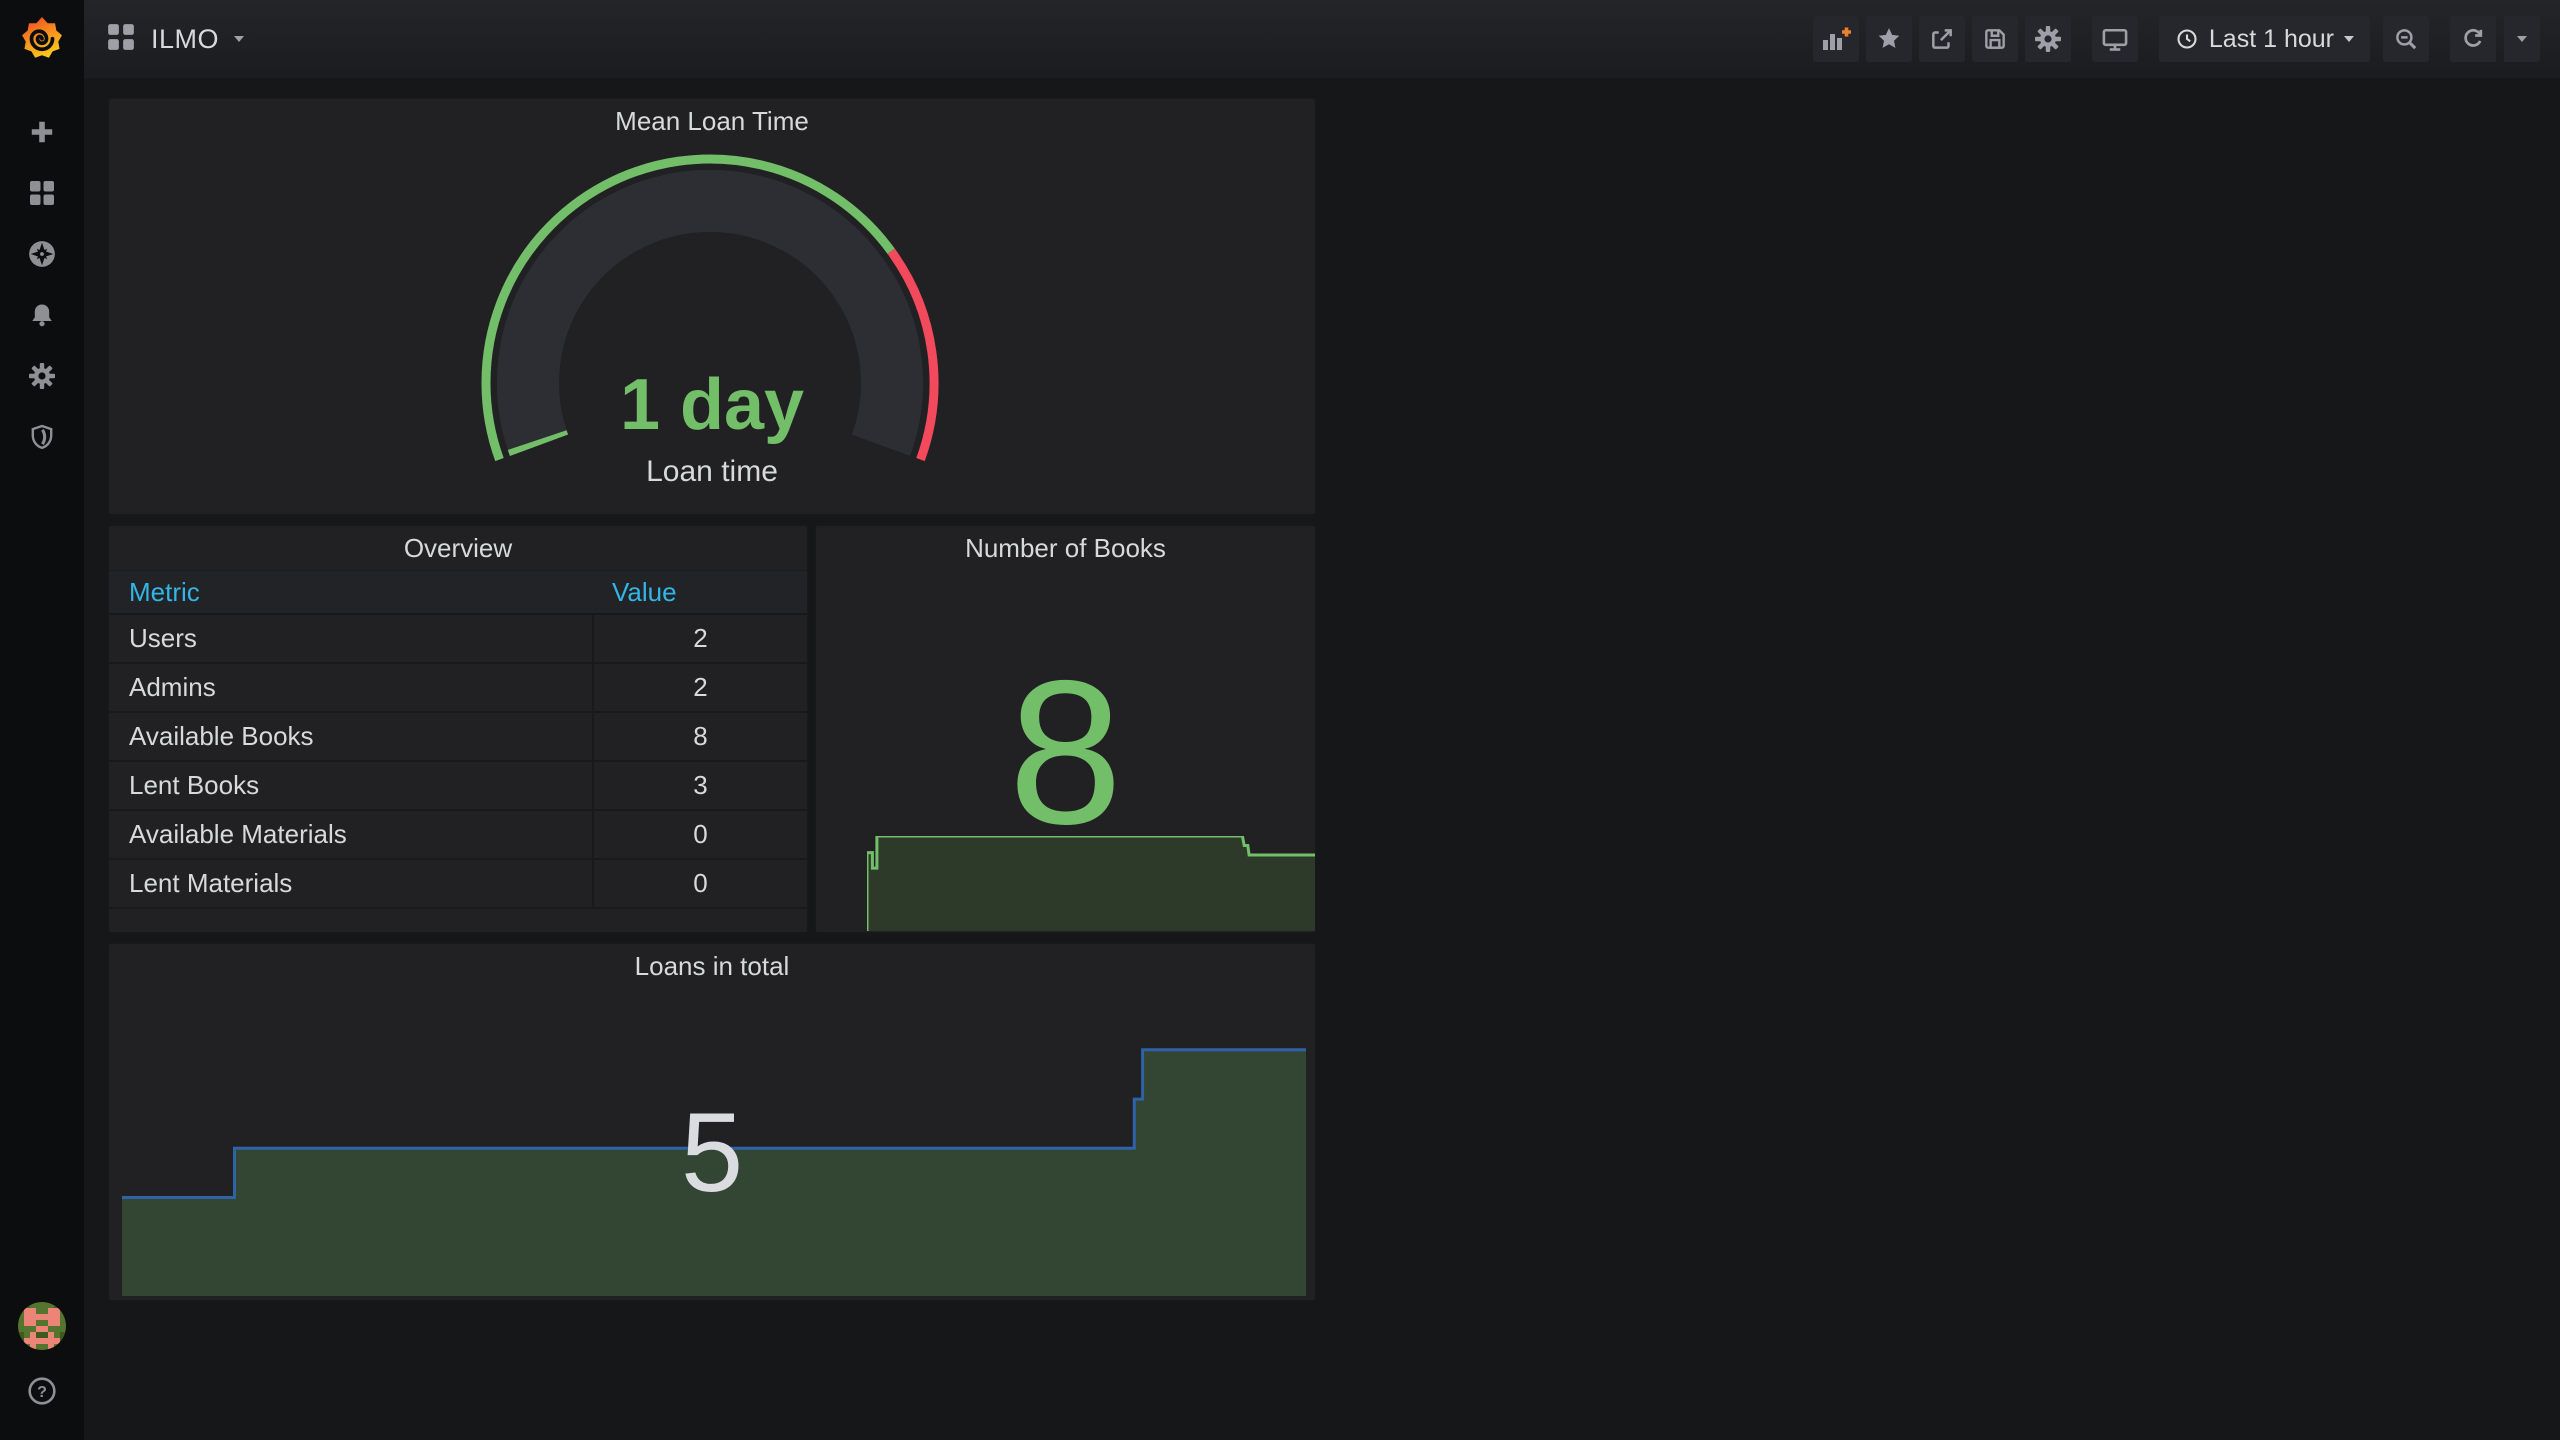 This screenshot has height=1440, width=2560. I want to click on question-mark-icon: ?, so click(42, 1391).